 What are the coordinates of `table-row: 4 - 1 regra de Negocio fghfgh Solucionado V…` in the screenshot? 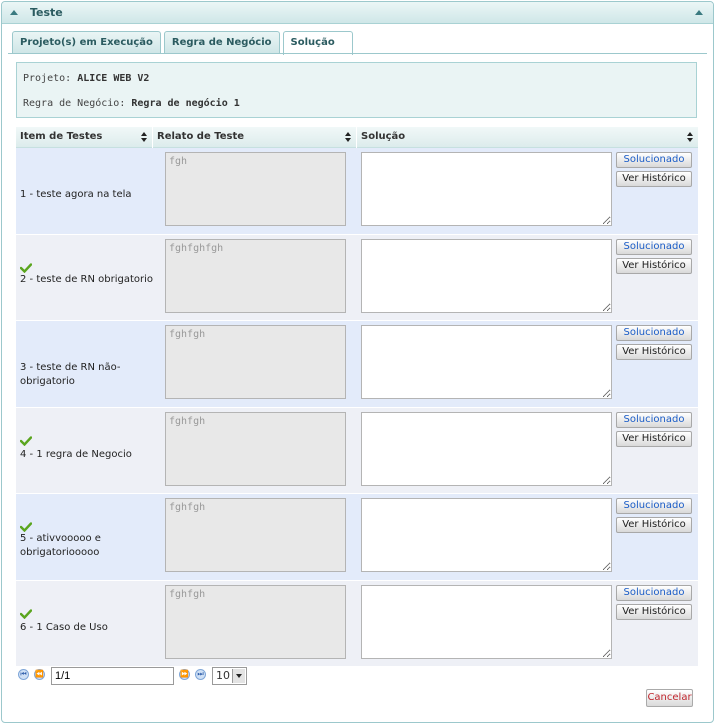 It's located at (357, 450).